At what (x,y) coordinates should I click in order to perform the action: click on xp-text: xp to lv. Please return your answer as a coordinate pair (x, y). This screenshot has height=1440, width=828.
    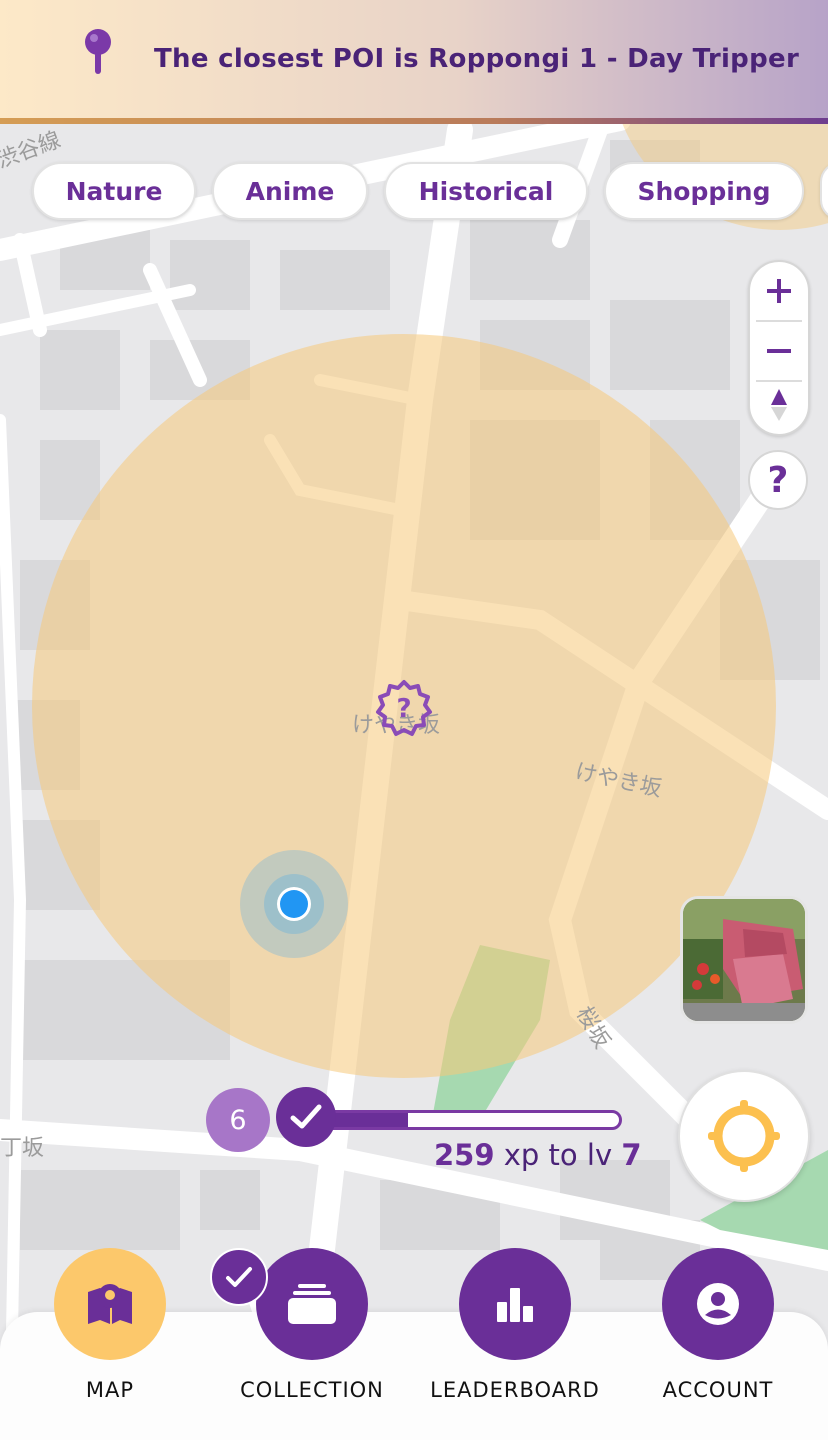
    Looking at the image, I should click on (558, 1155).